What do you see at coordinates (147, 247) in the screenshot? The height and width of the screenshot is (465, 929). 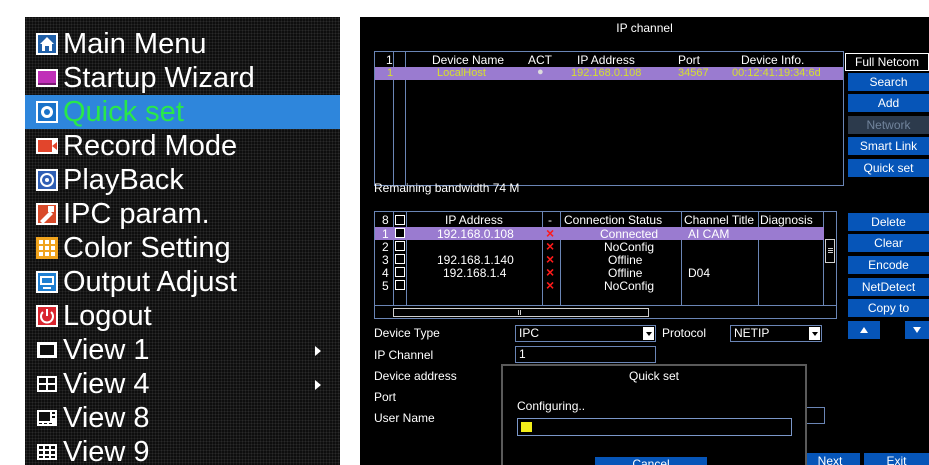 I see `menu-item-label: Color Setting` at bounding box center [147, 247].